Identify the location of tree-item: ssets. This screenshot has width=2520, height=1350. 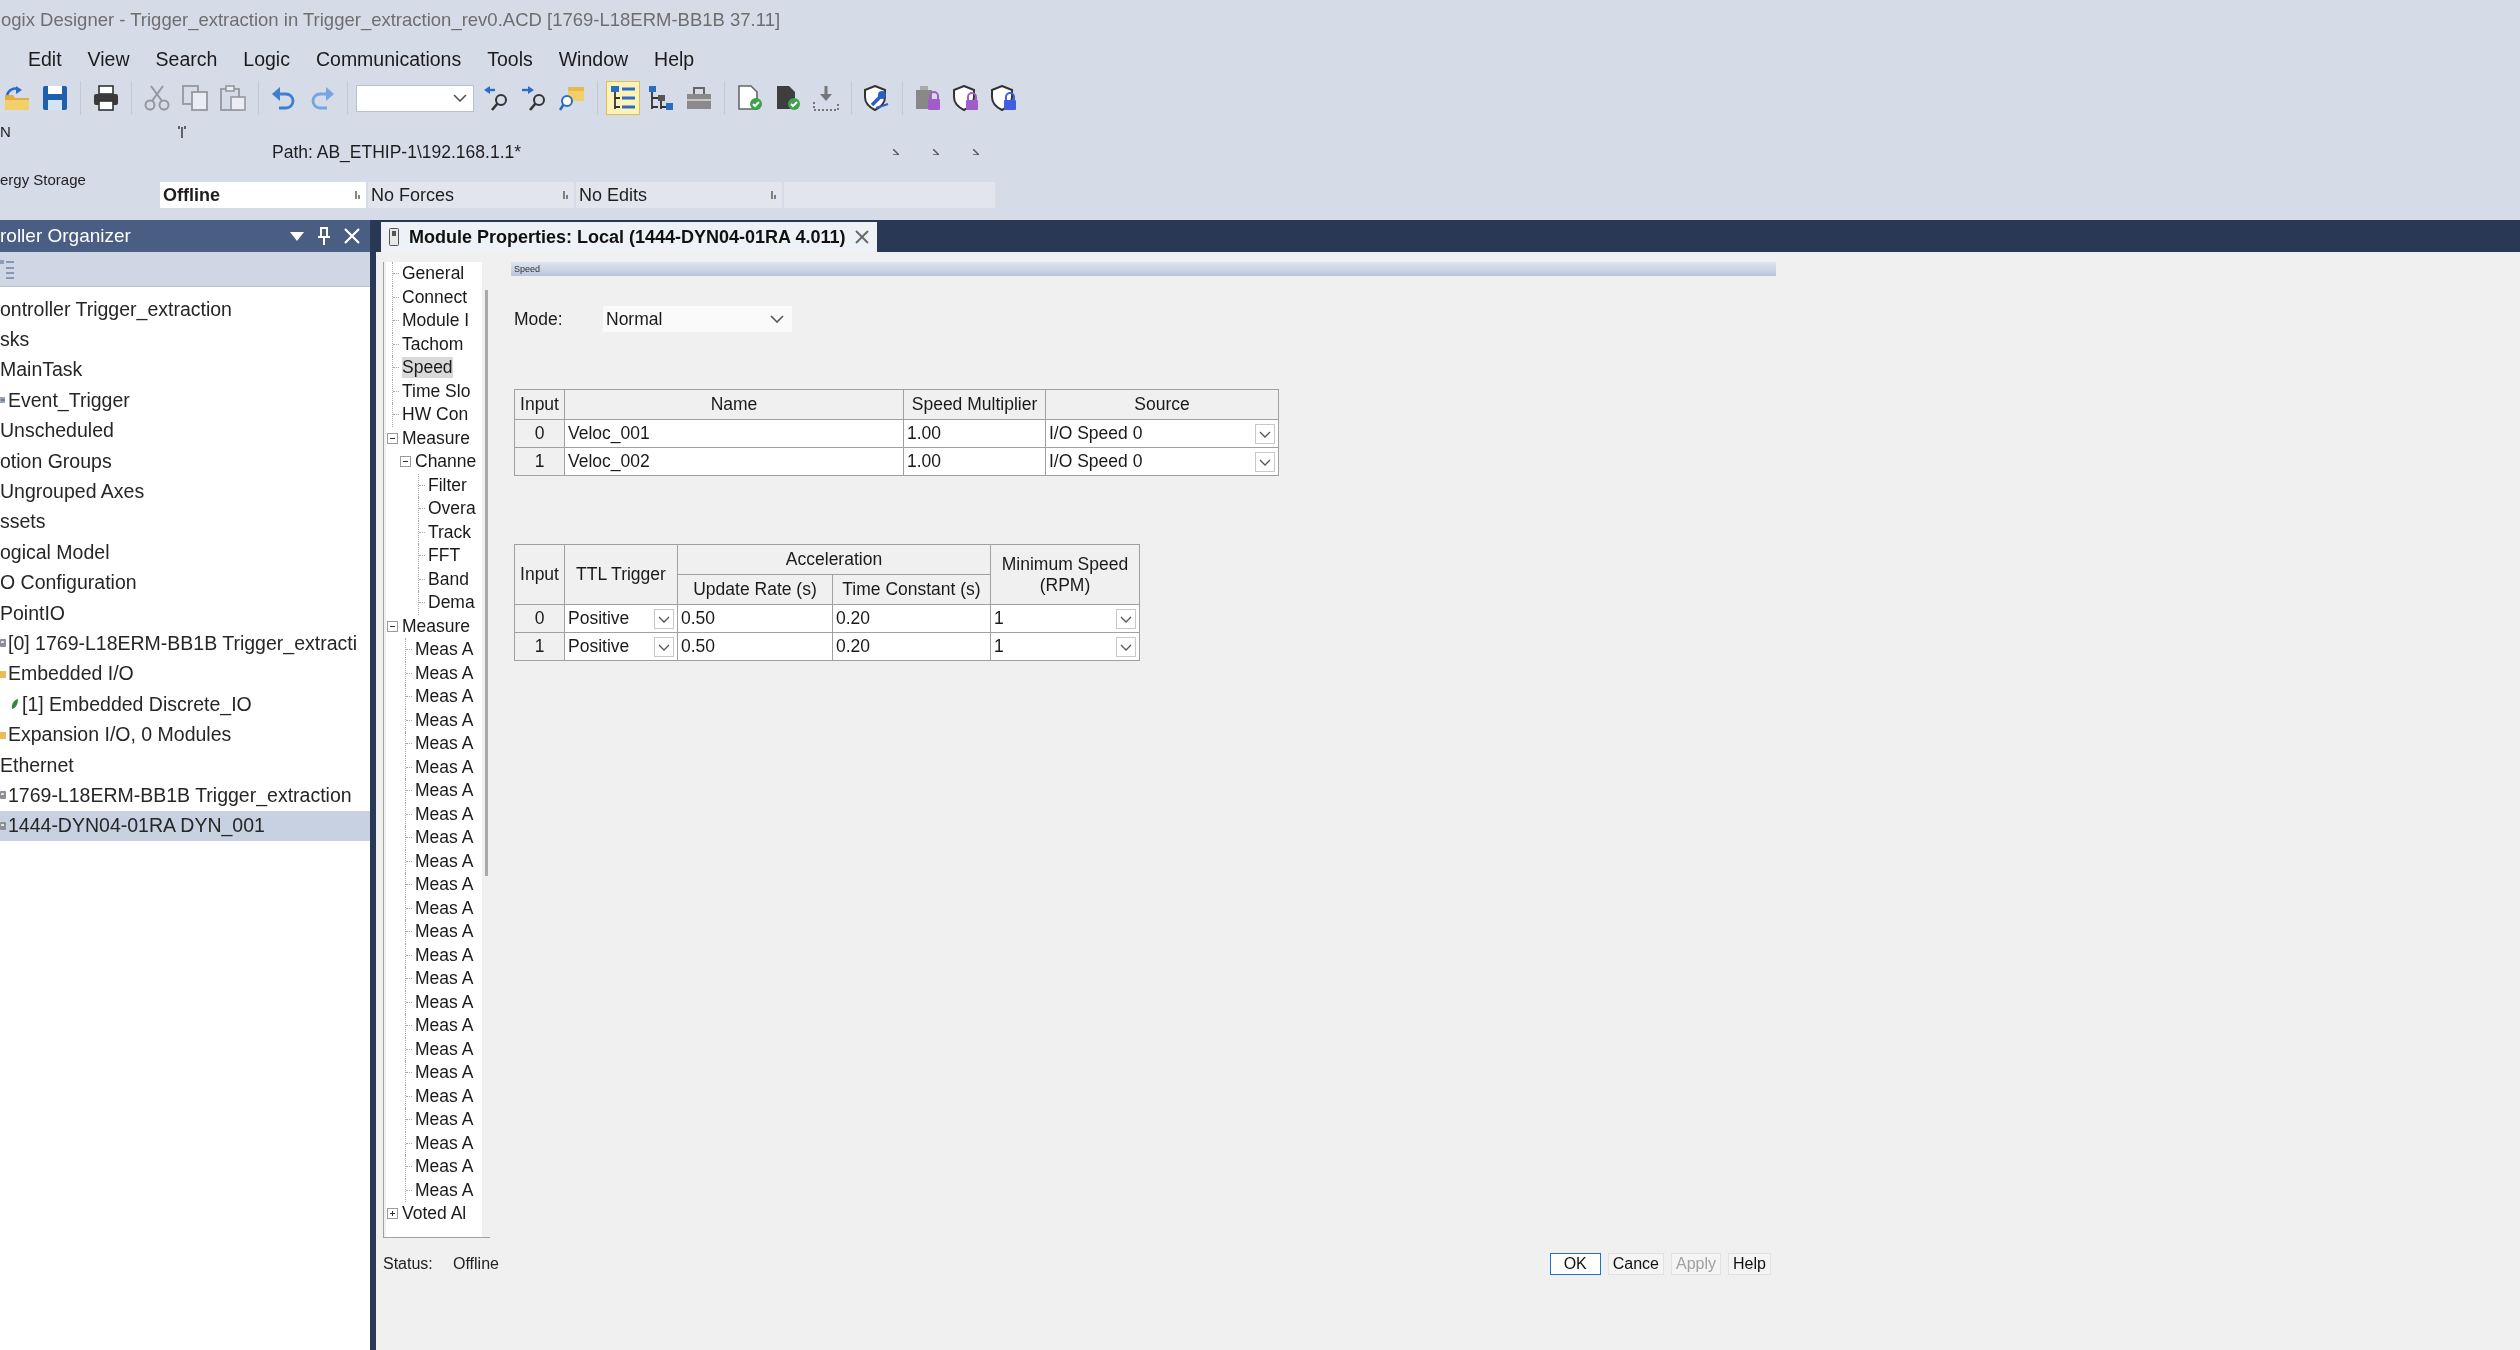
(185, 522).